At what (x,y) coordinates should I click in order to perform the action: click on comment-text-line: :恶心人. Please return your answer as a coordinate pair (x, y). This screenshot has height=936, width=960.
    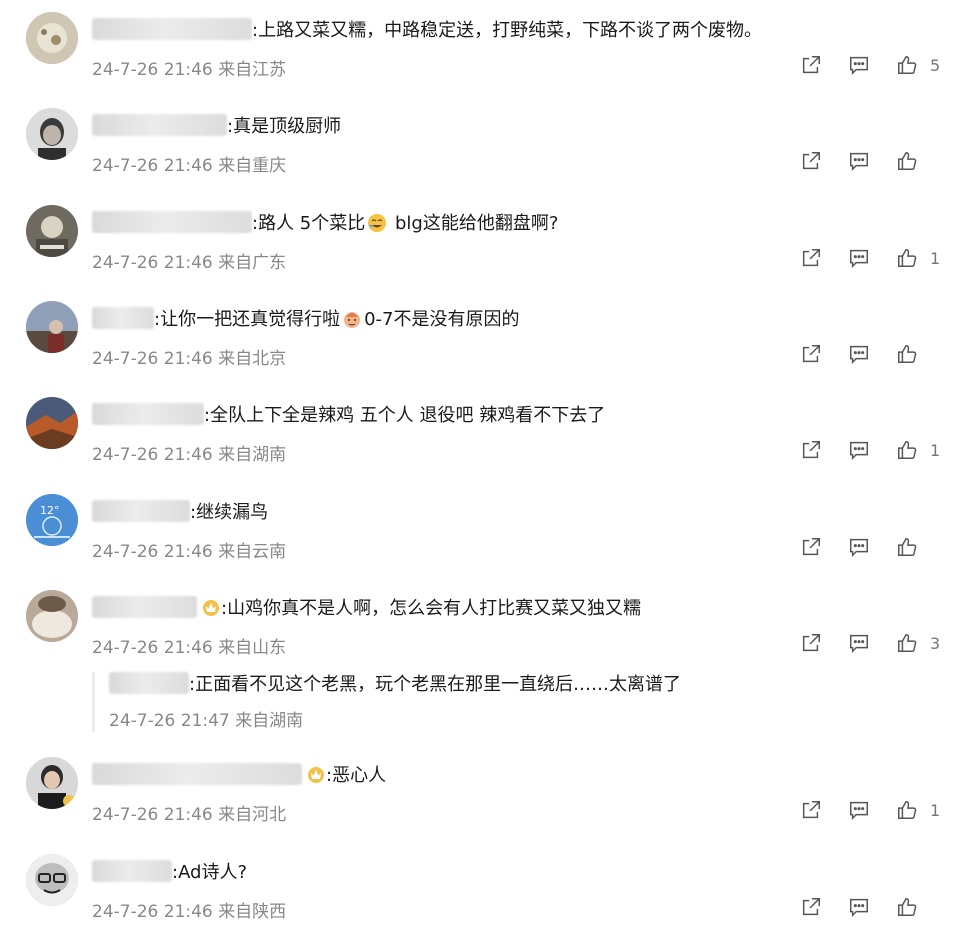
    Looking at the image, I should click on (239, 776).